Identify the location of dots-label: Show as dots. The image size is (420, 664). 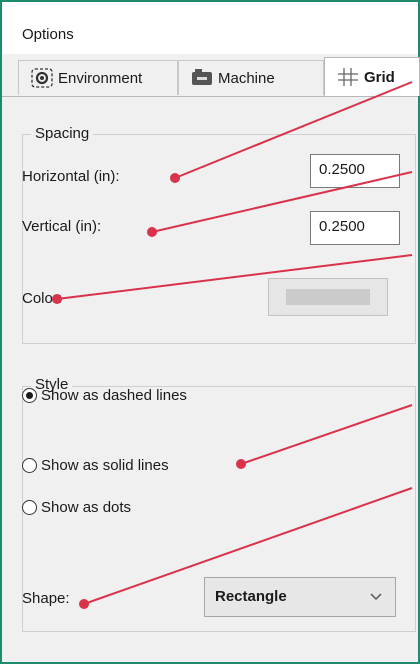
(86, 507).